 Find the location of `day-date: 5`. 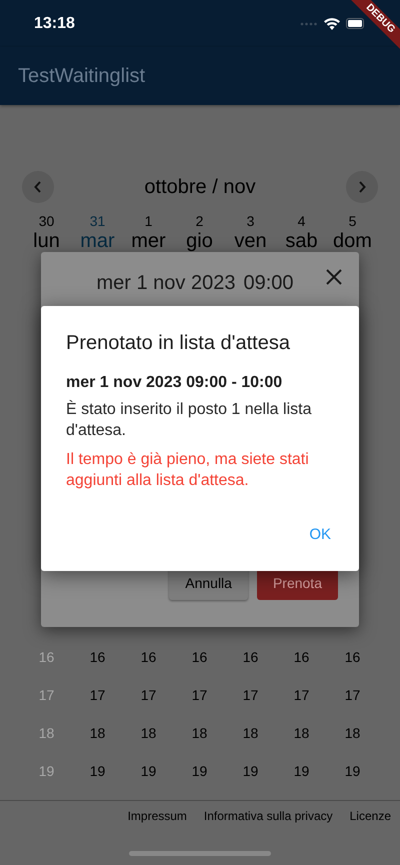

day-date: 5 is located at coordinates (352, 221).